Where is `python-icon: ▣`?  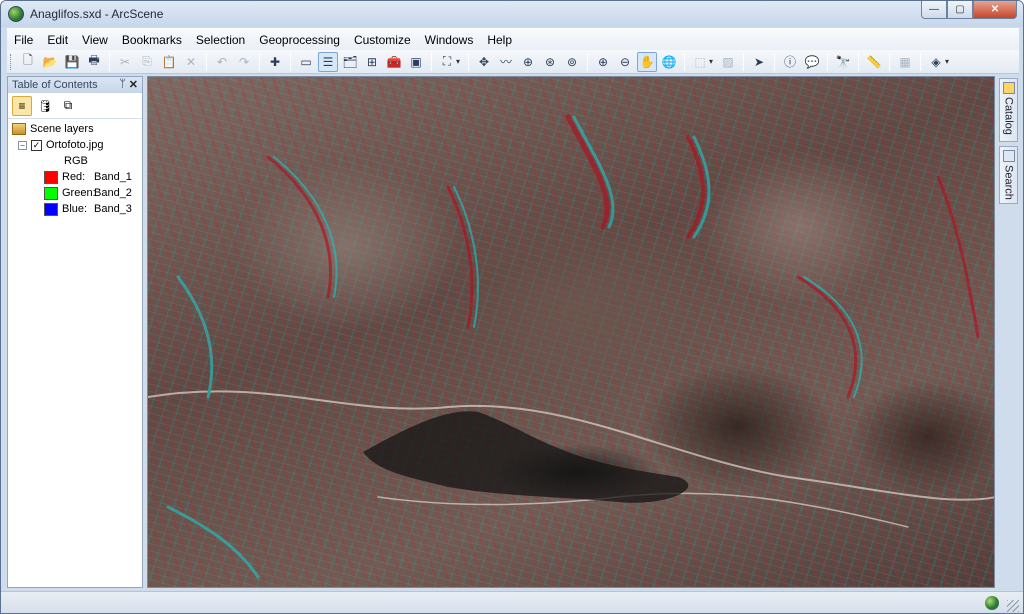
python-icon: ▣ is located at coordinates (416, 62).